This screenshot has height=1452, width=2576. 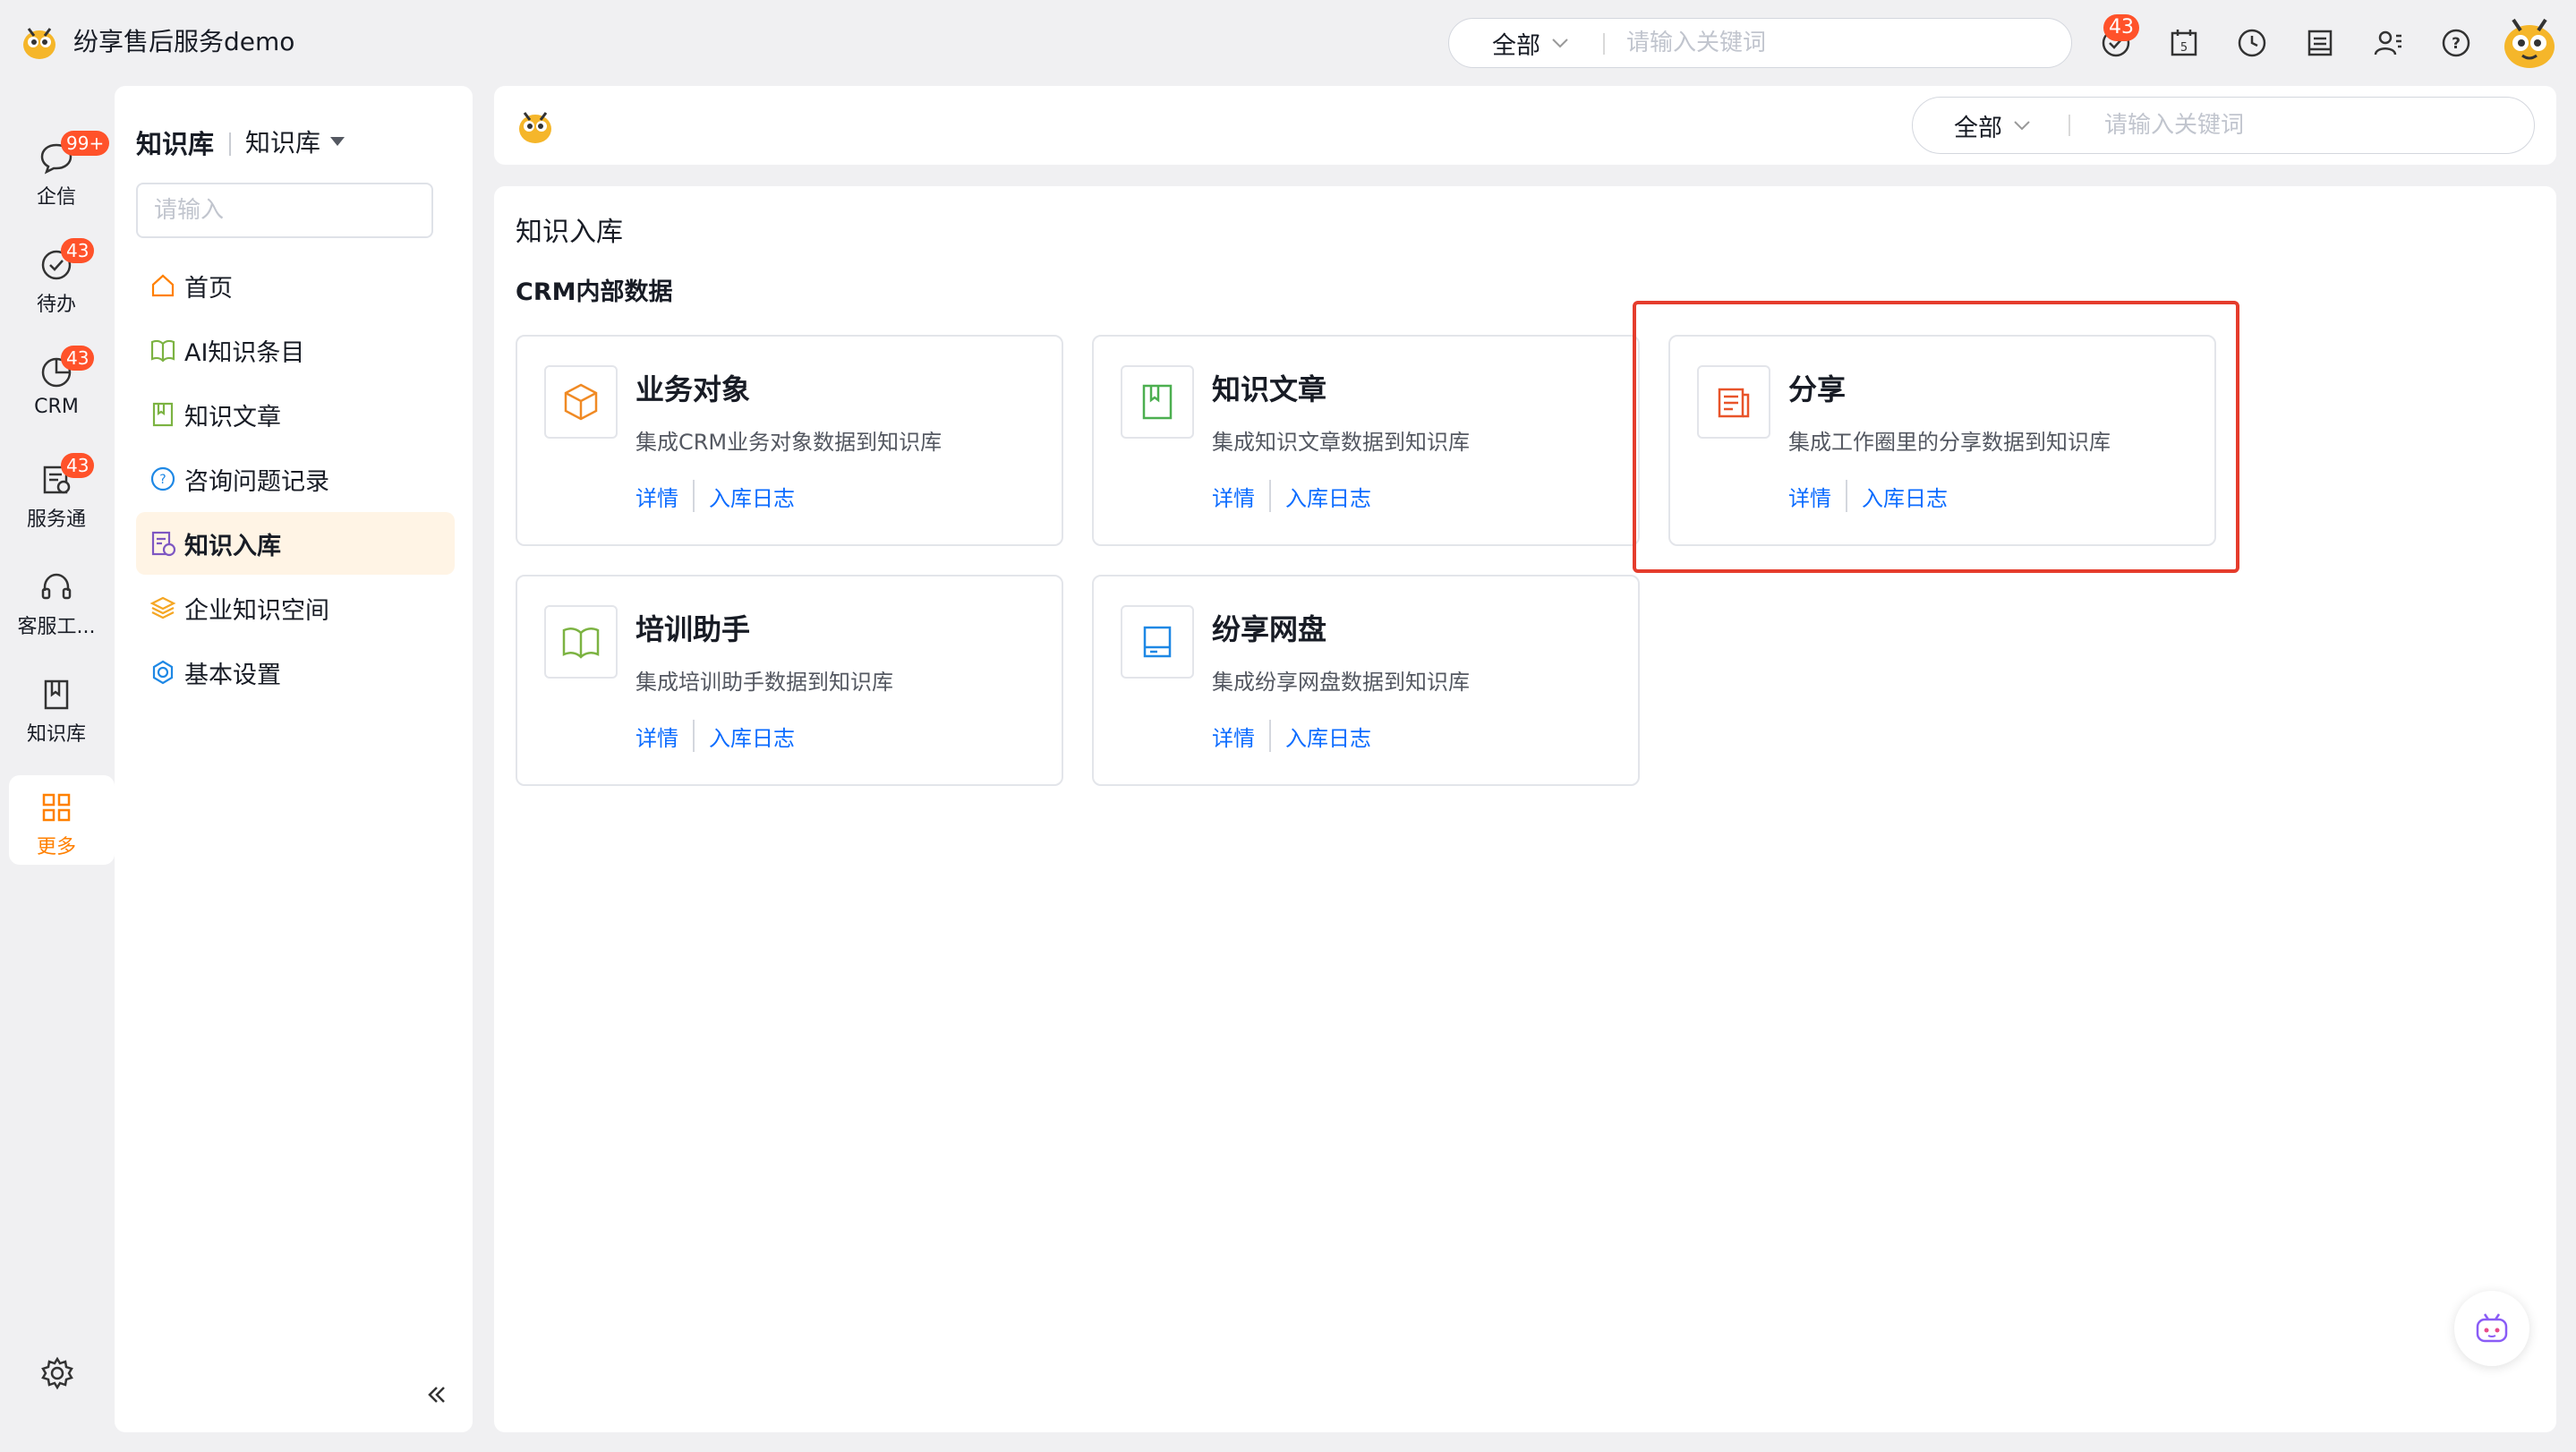 I want to click on sidebar-item-label: 知识入库, so click(x=232, y=546).